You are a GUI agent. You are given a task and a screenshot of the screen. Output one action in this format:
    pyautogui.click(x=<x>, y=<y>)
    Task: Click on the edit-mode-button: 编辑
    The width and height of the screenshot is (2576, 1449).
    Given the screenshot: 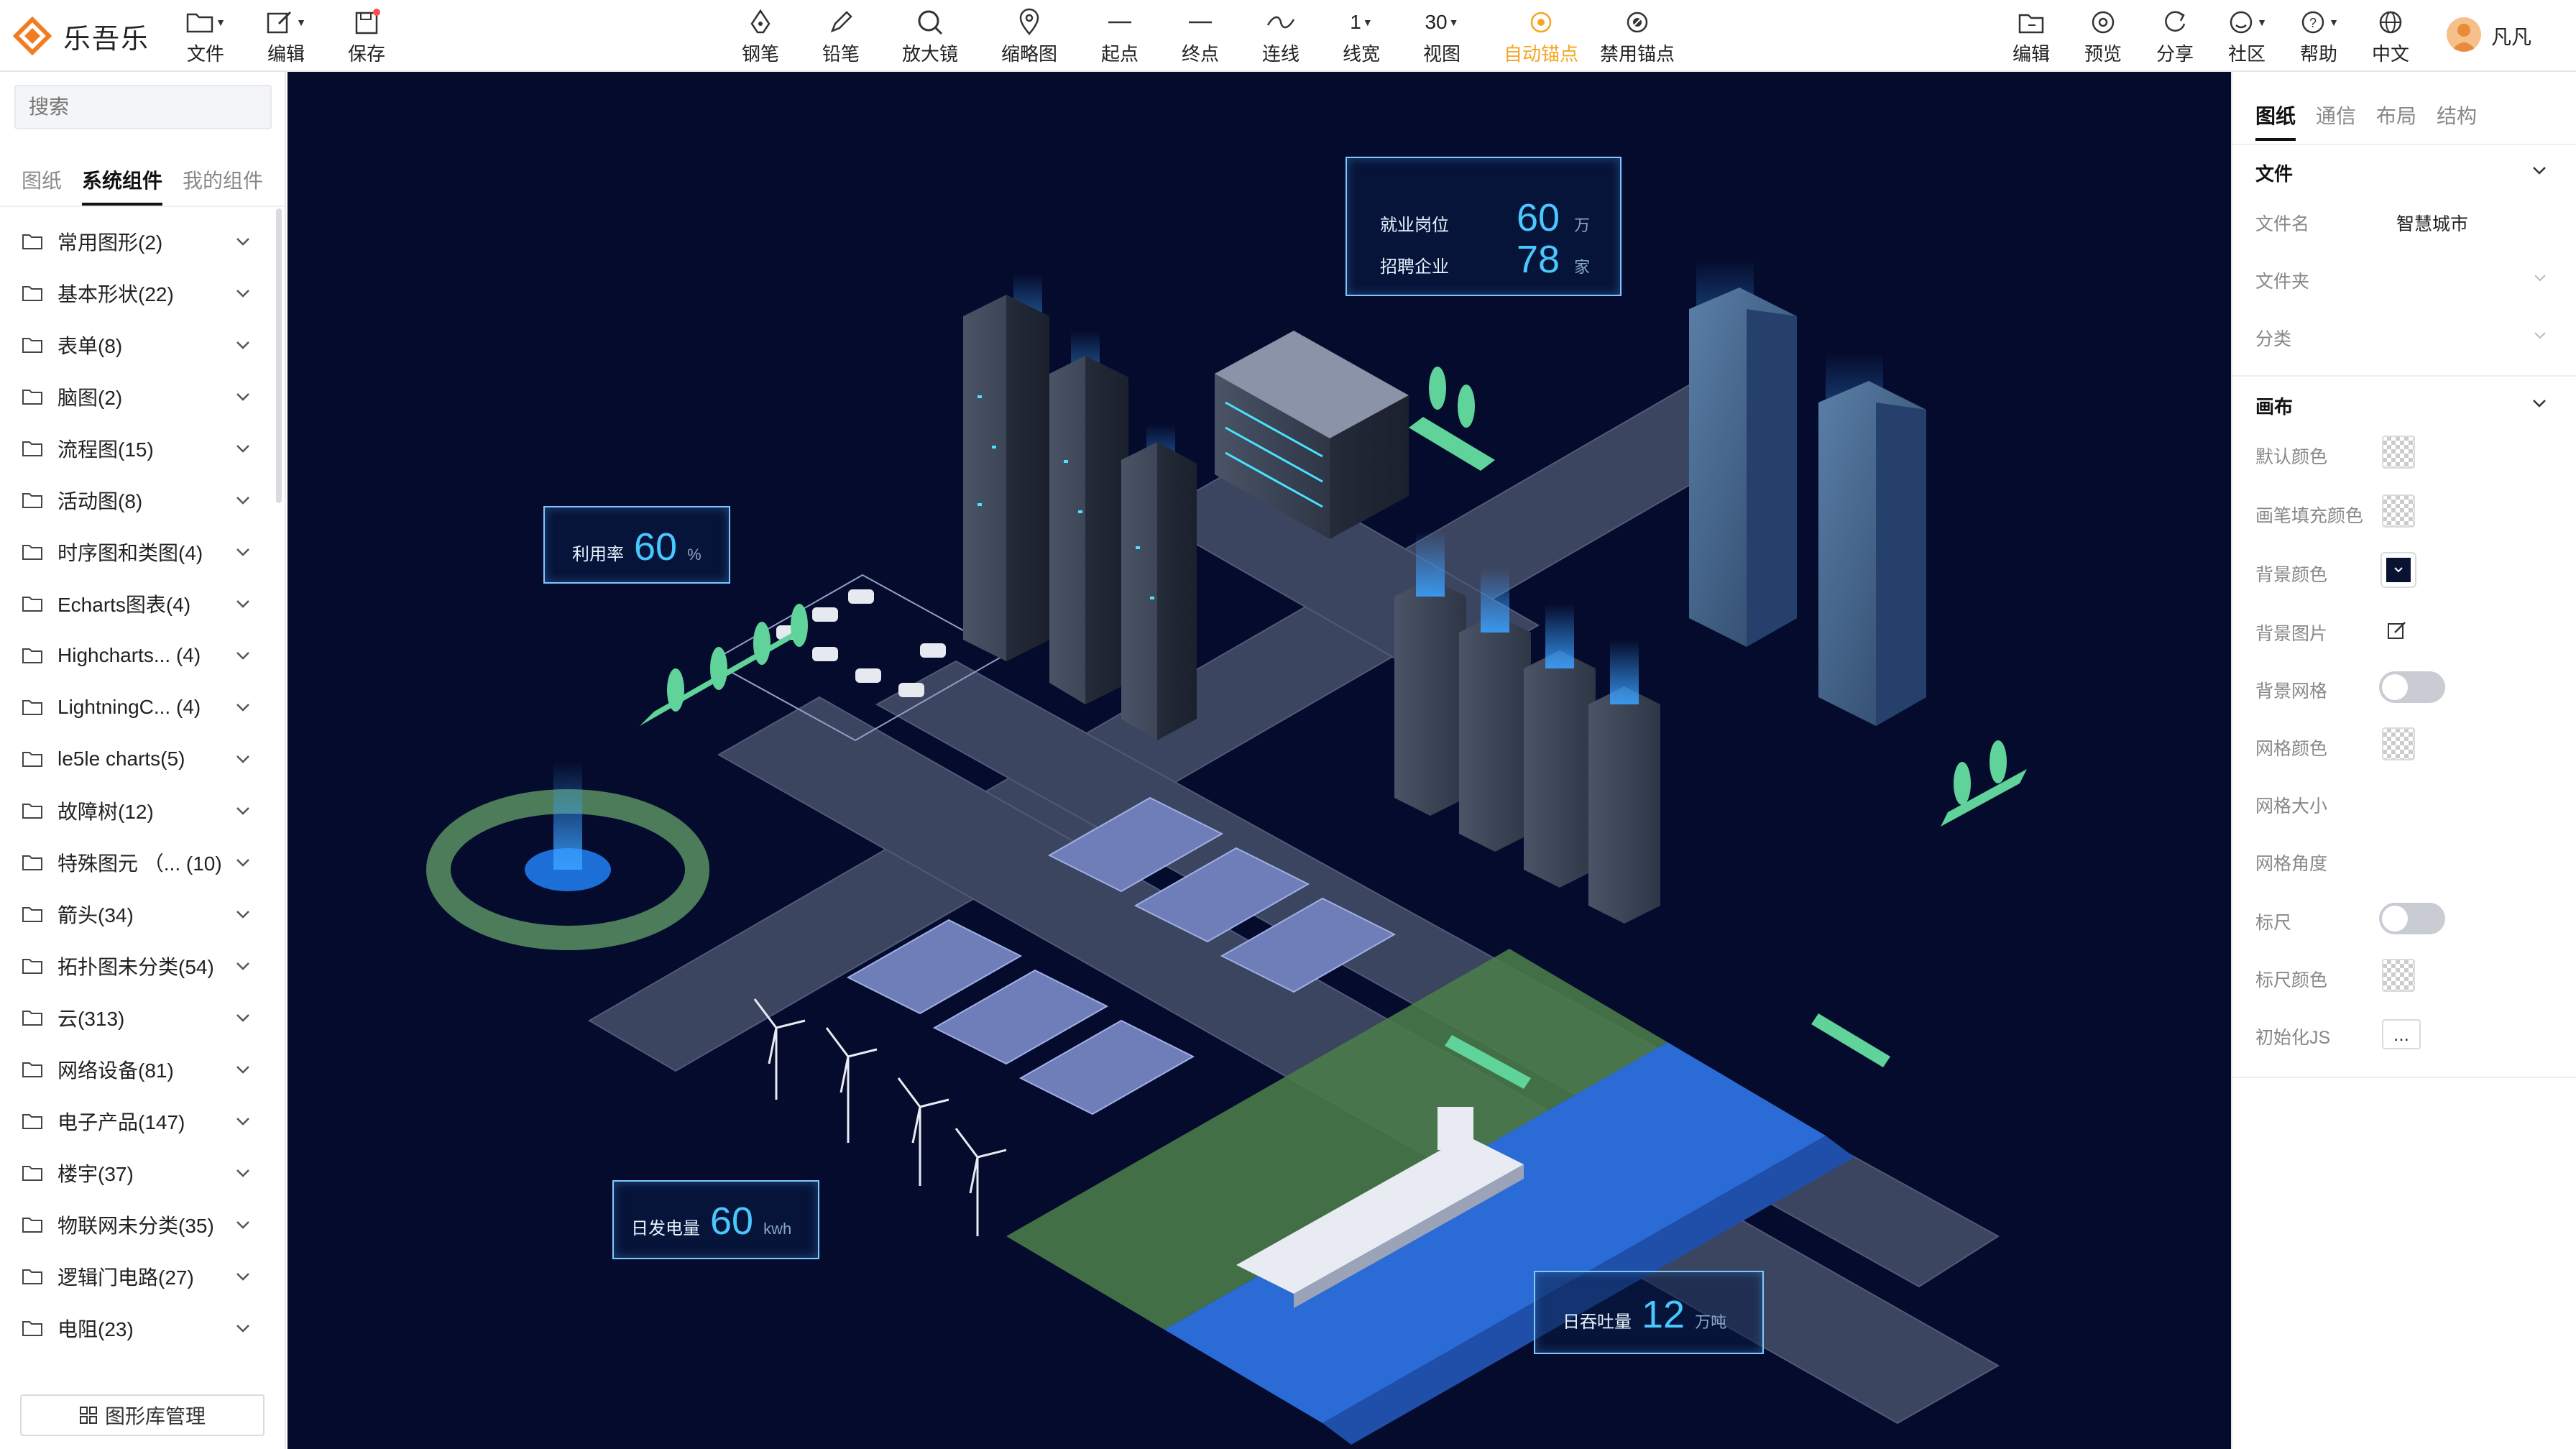 What is the action you would take?
    pyautogui.click(x=2031, y=36)
    